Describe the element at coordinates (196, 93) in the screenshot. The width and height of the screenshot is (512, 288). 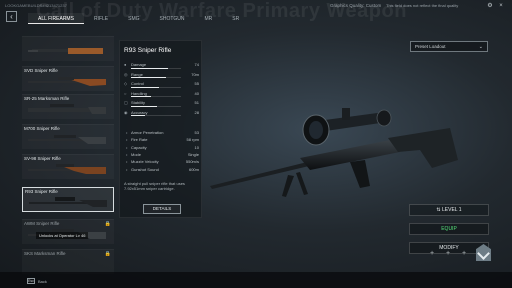
I see `stat-value: 40` at that location.